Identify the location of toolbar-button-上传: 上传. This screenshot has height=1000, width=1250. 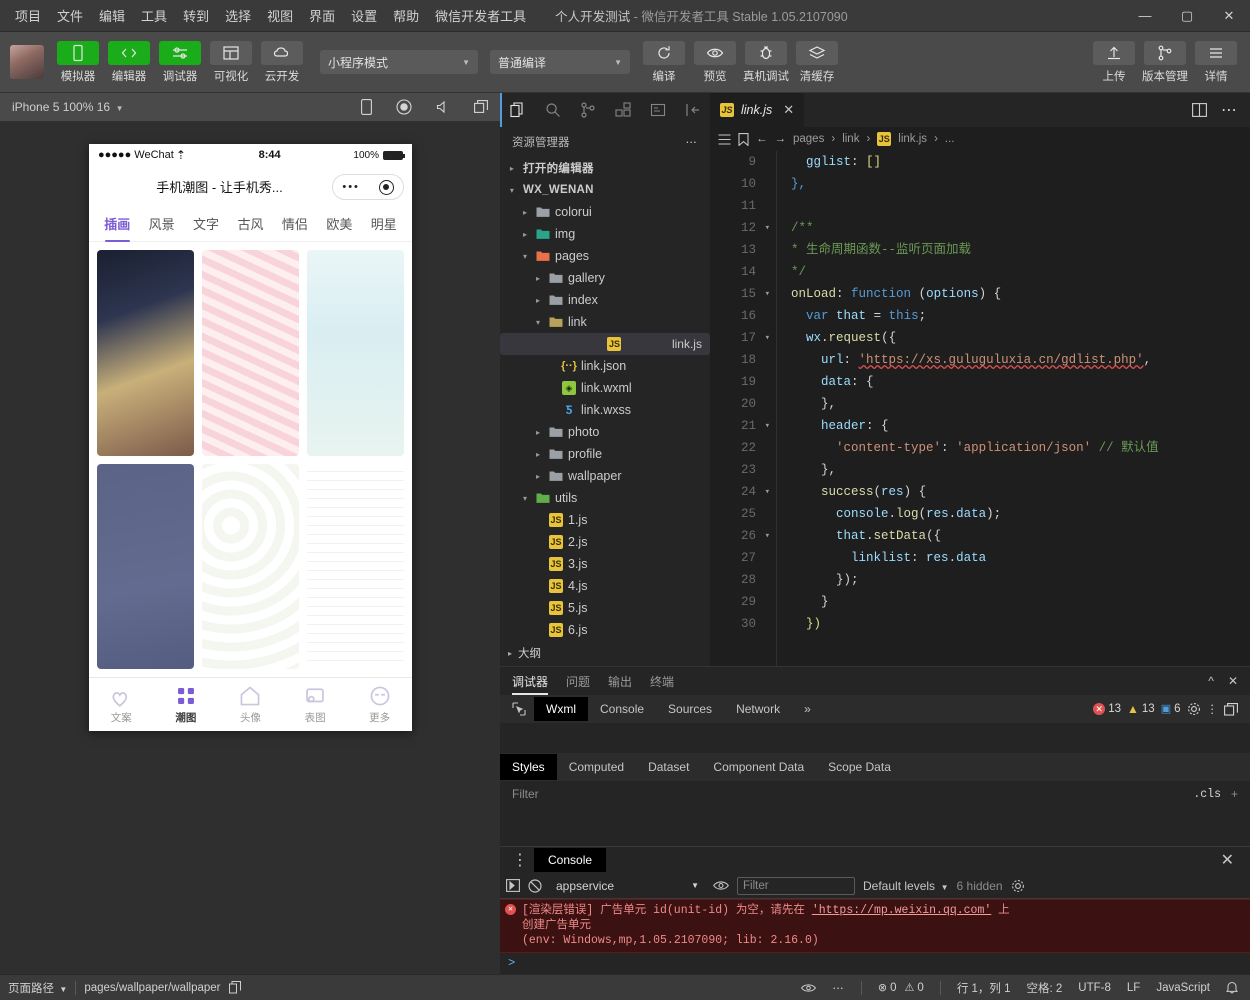
(1114, 62).